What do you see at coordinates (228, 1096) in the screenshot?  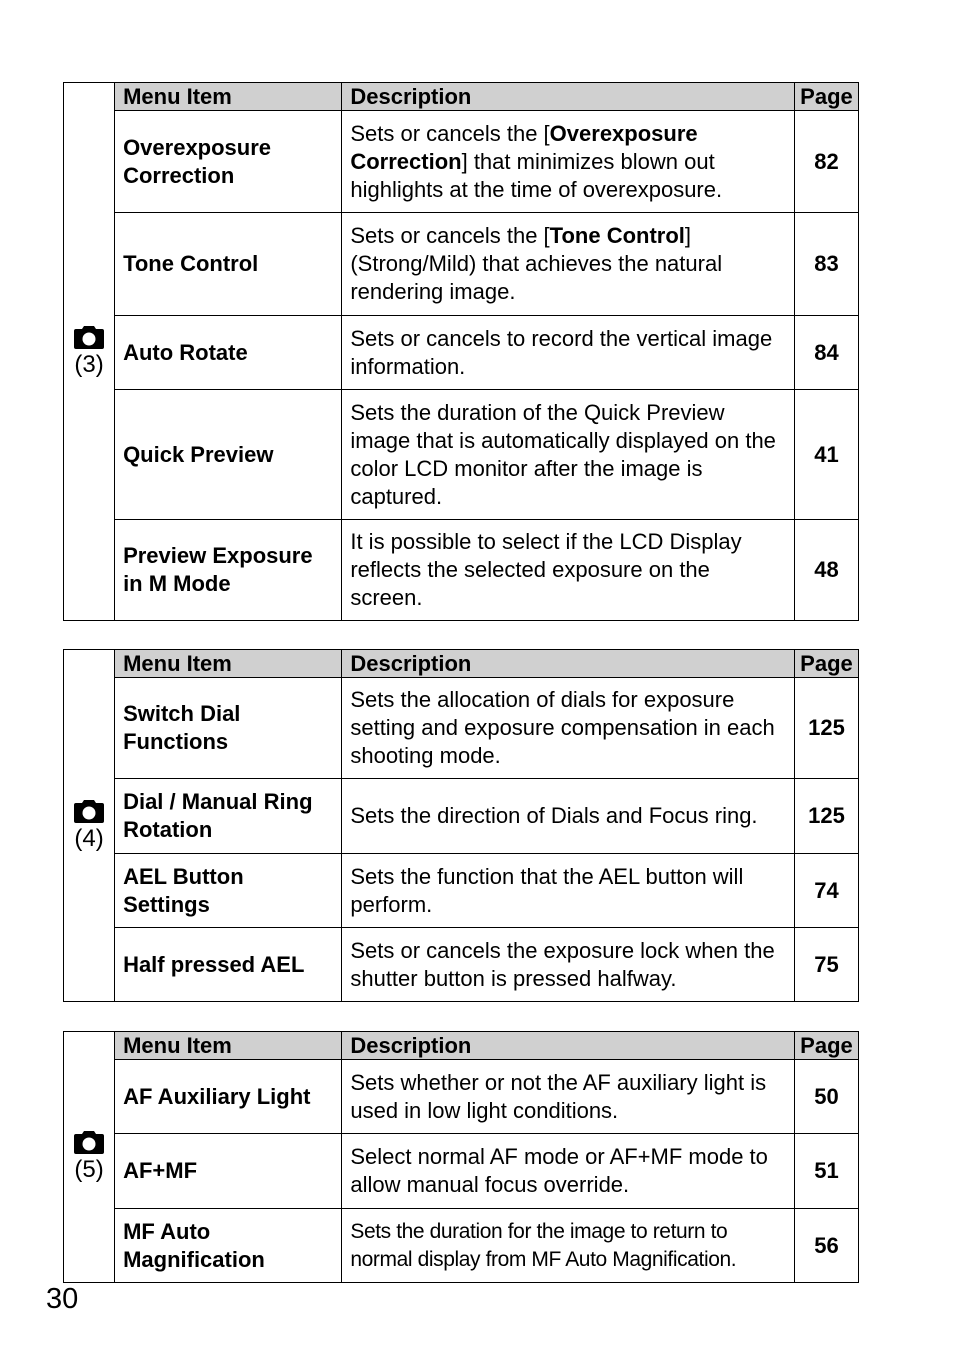 I see `menu-item-name: AF Auxiliary Light` at bounding box center [228, 1096].